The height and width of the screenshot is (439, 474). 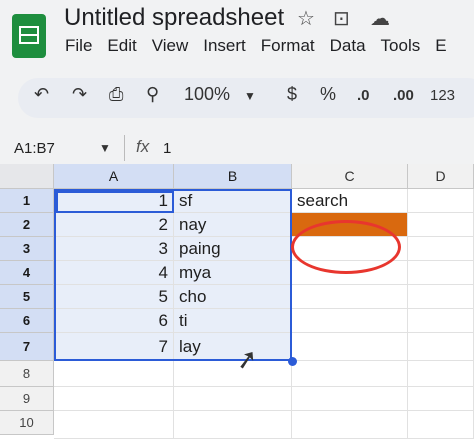 I want to click on currency-format-button: $, so click(x=292, y=94).